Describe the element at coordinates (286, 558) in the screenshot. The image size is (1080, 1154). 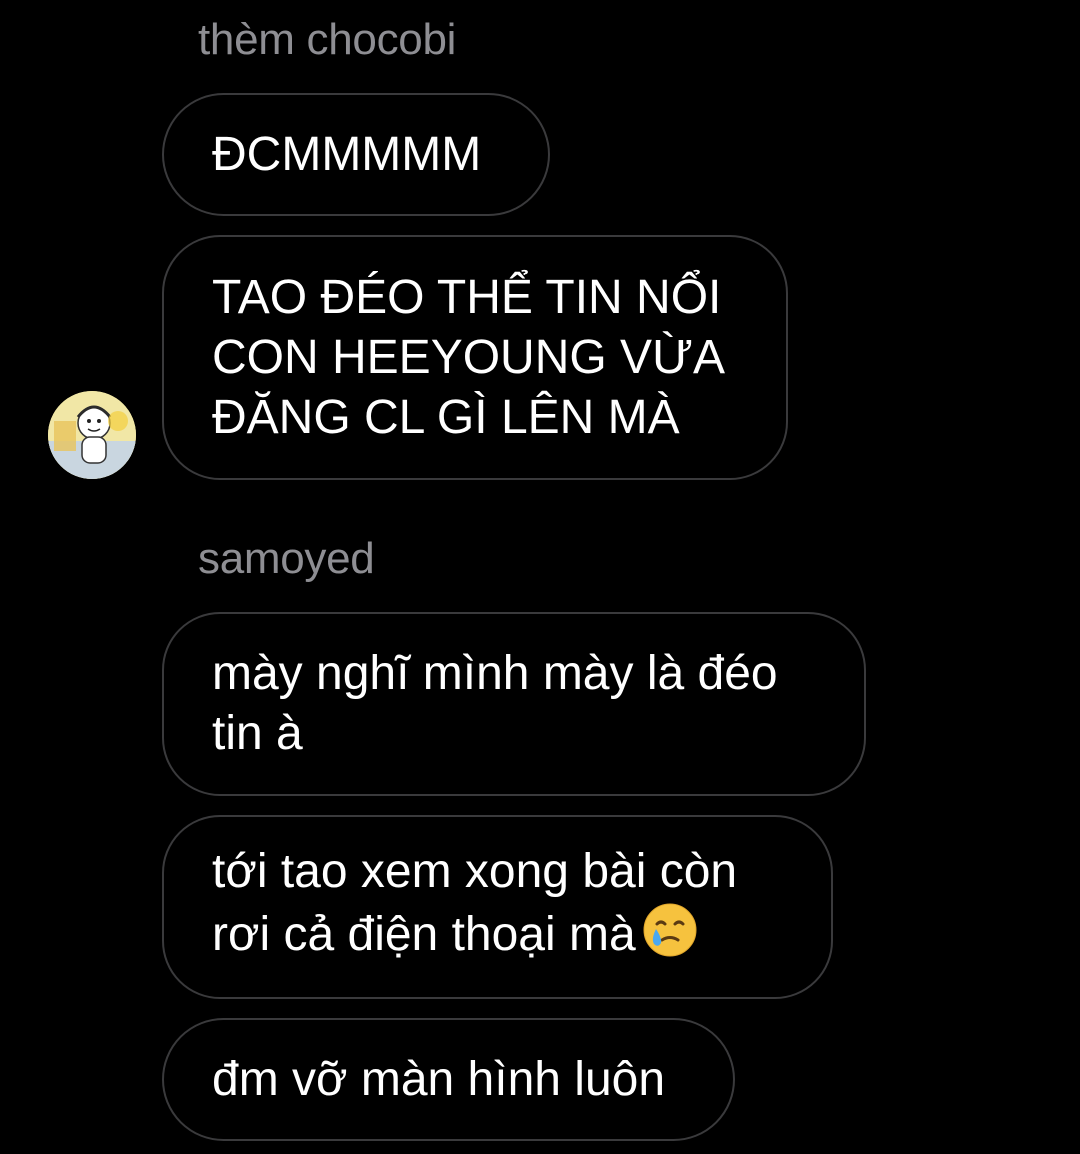
I see `sender-name-2: samoyed` at that location.